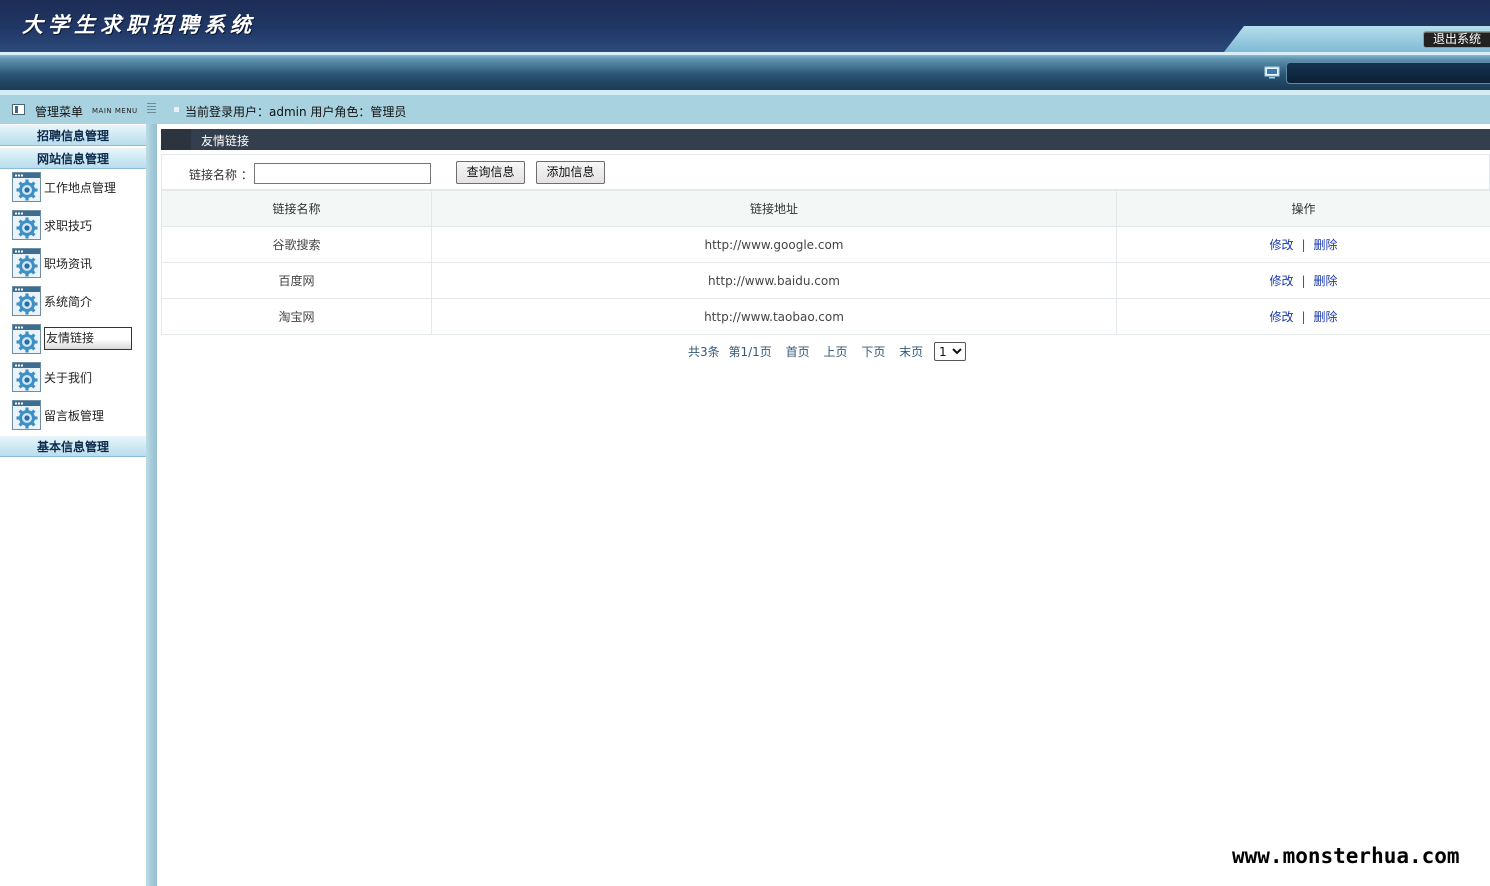  What do you see at coordinates (1388, 73) in the screenshot?
I see `toolbar-field` at bounding box center [1388, 73].